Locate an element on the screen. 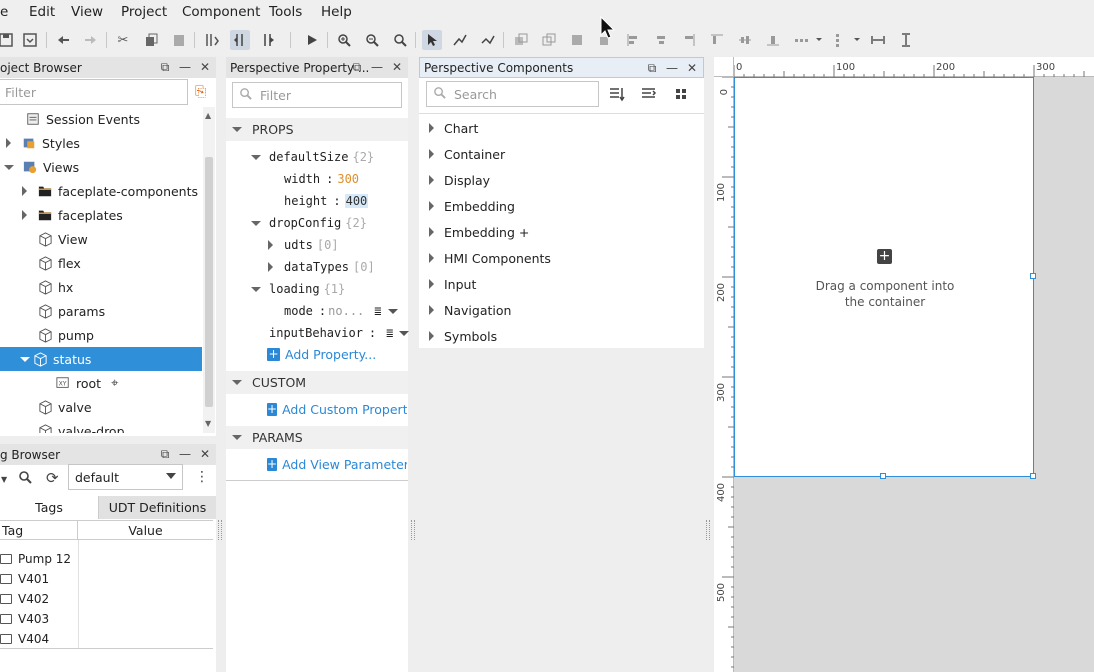 This screenshot has height=672, width=1094. tree-item-valve: valve is located at coordinates (64, 407).